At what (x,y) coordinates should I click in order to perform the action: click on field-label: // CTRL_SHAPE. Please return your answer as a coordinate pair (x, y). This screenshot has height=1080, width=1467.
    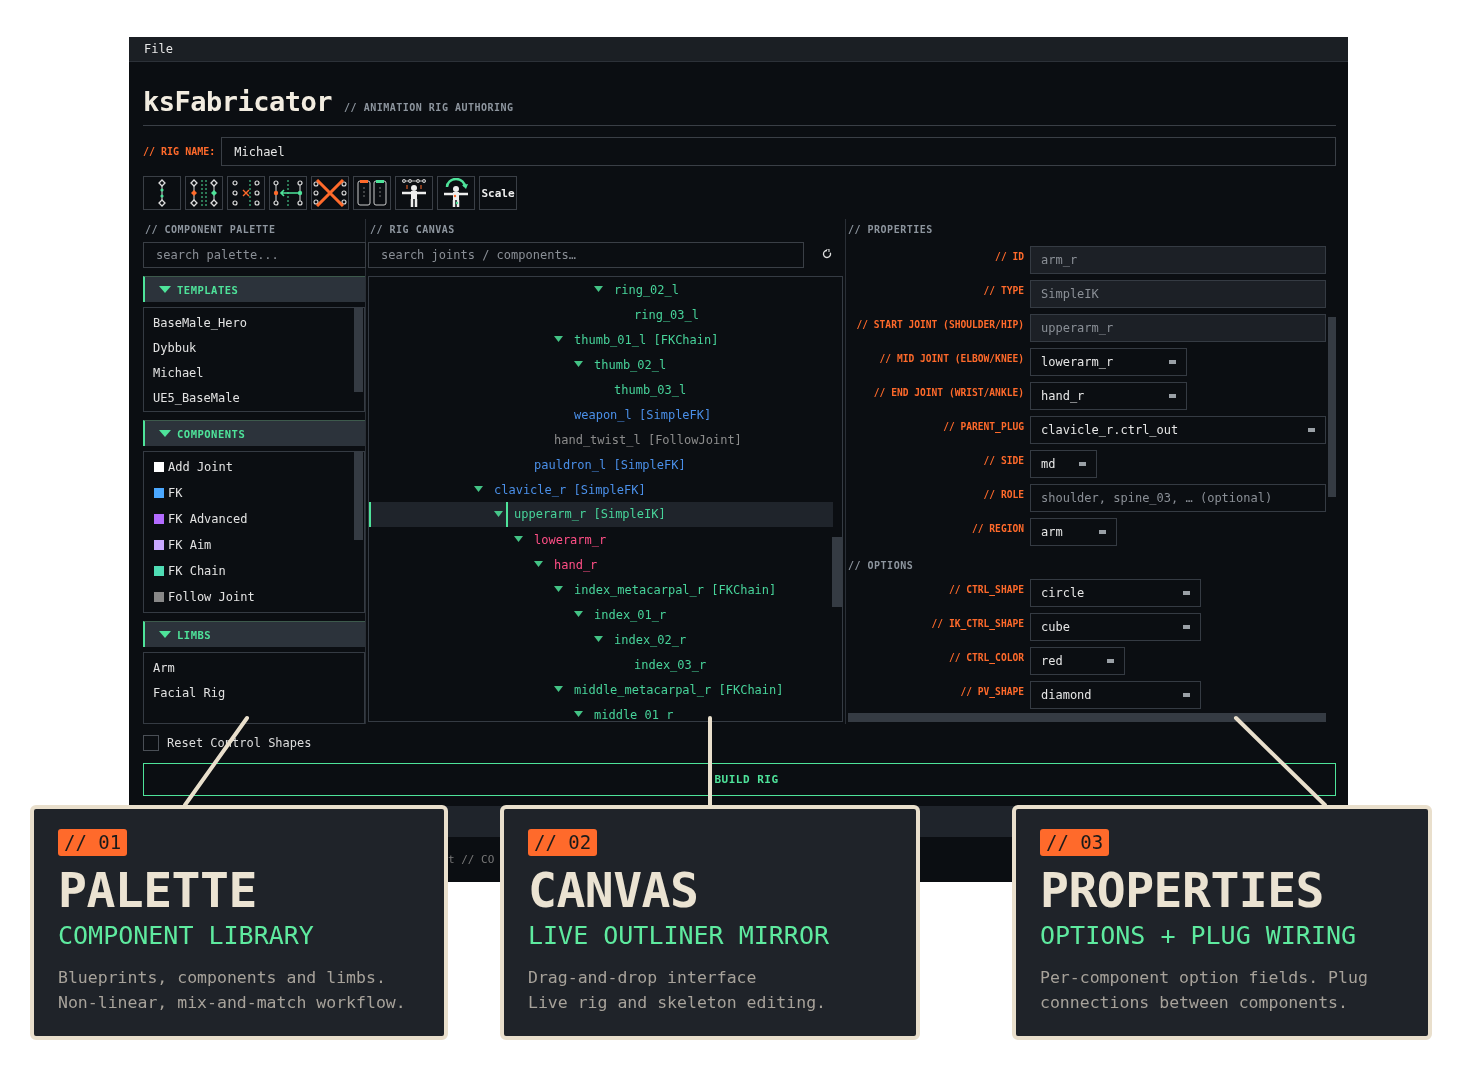
    Looking at the image, I should click on (985, 589).